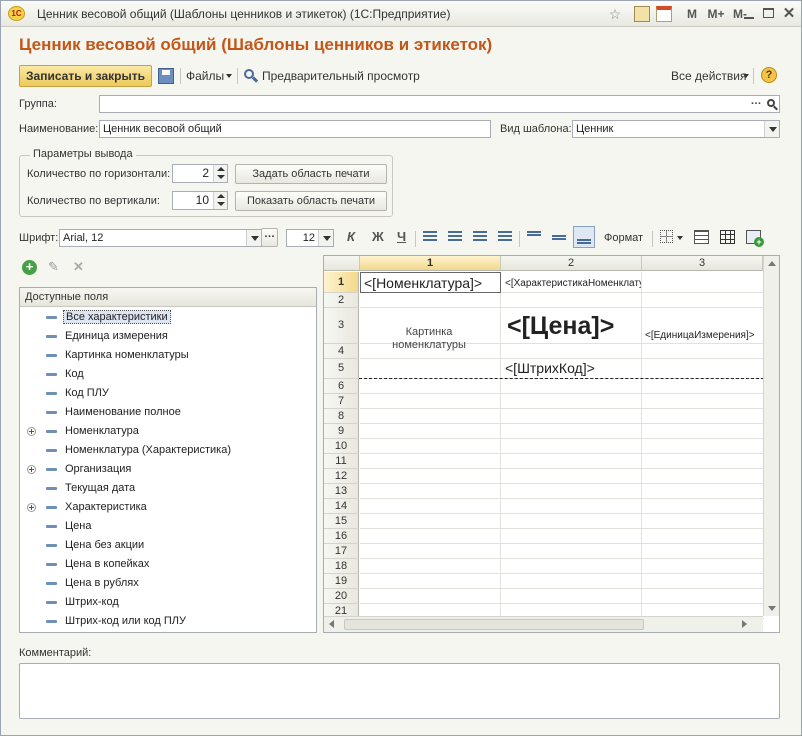 The image size is (802, 736). I want to click on align-center-icon, so click(455, 237).